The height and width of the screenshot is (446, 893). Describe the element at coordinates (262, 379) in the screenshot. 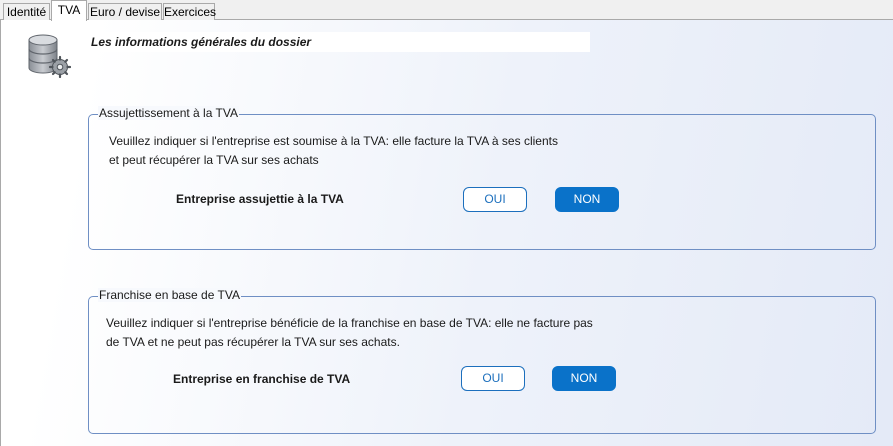

I see `franchise-question-label: Entreprise en franchise de TVA` at that location.